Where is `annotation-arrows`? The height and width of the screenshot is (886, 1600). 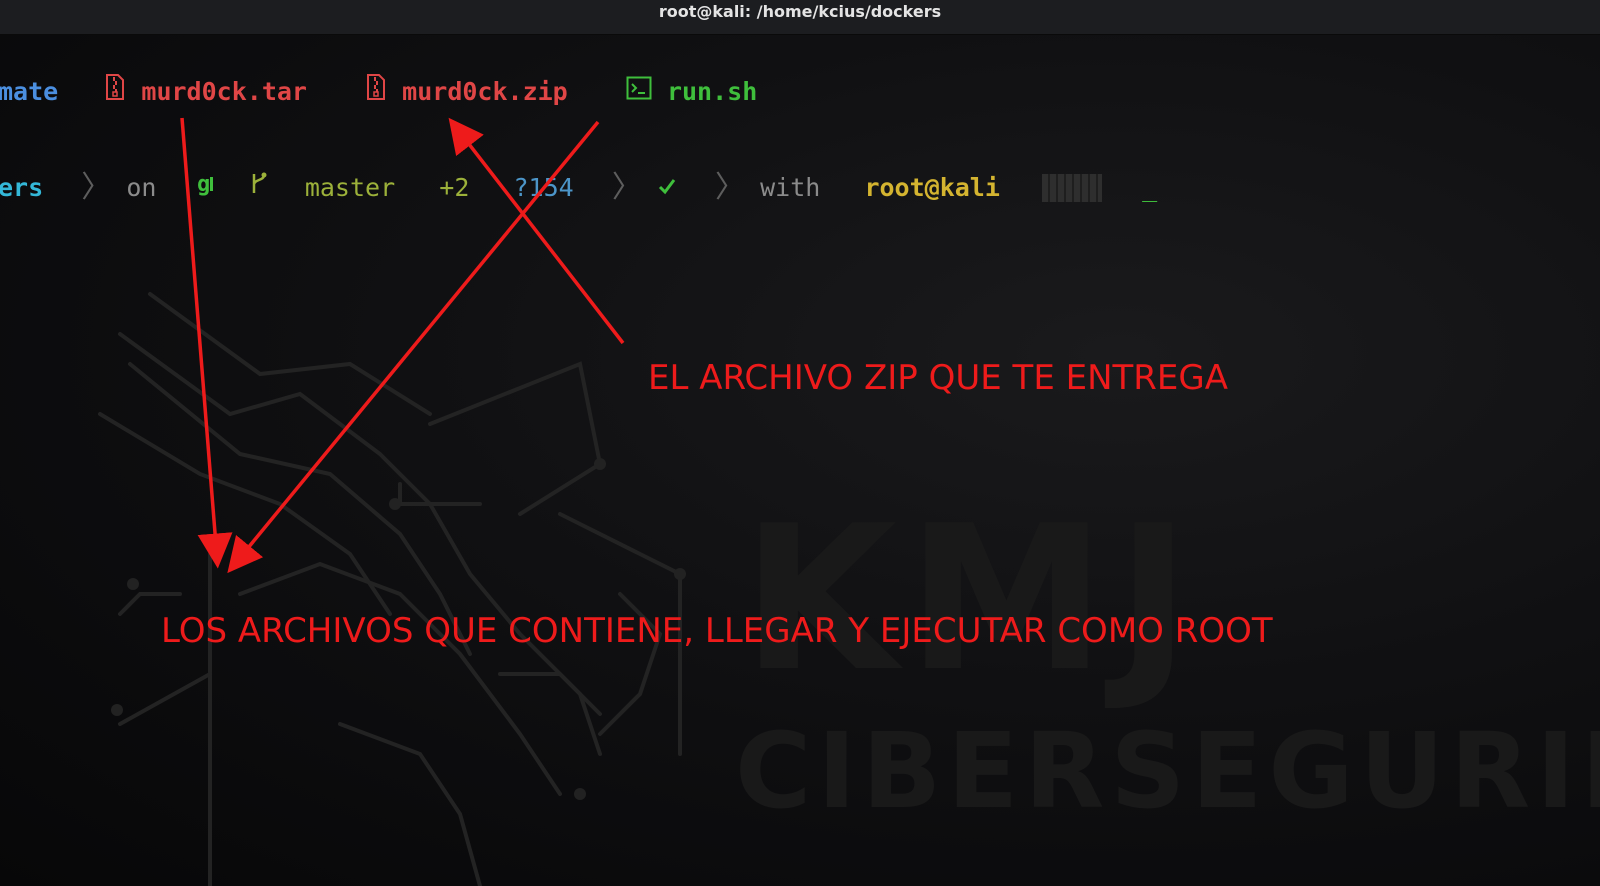 annotation-arrows is located at coordinates (402, 345).